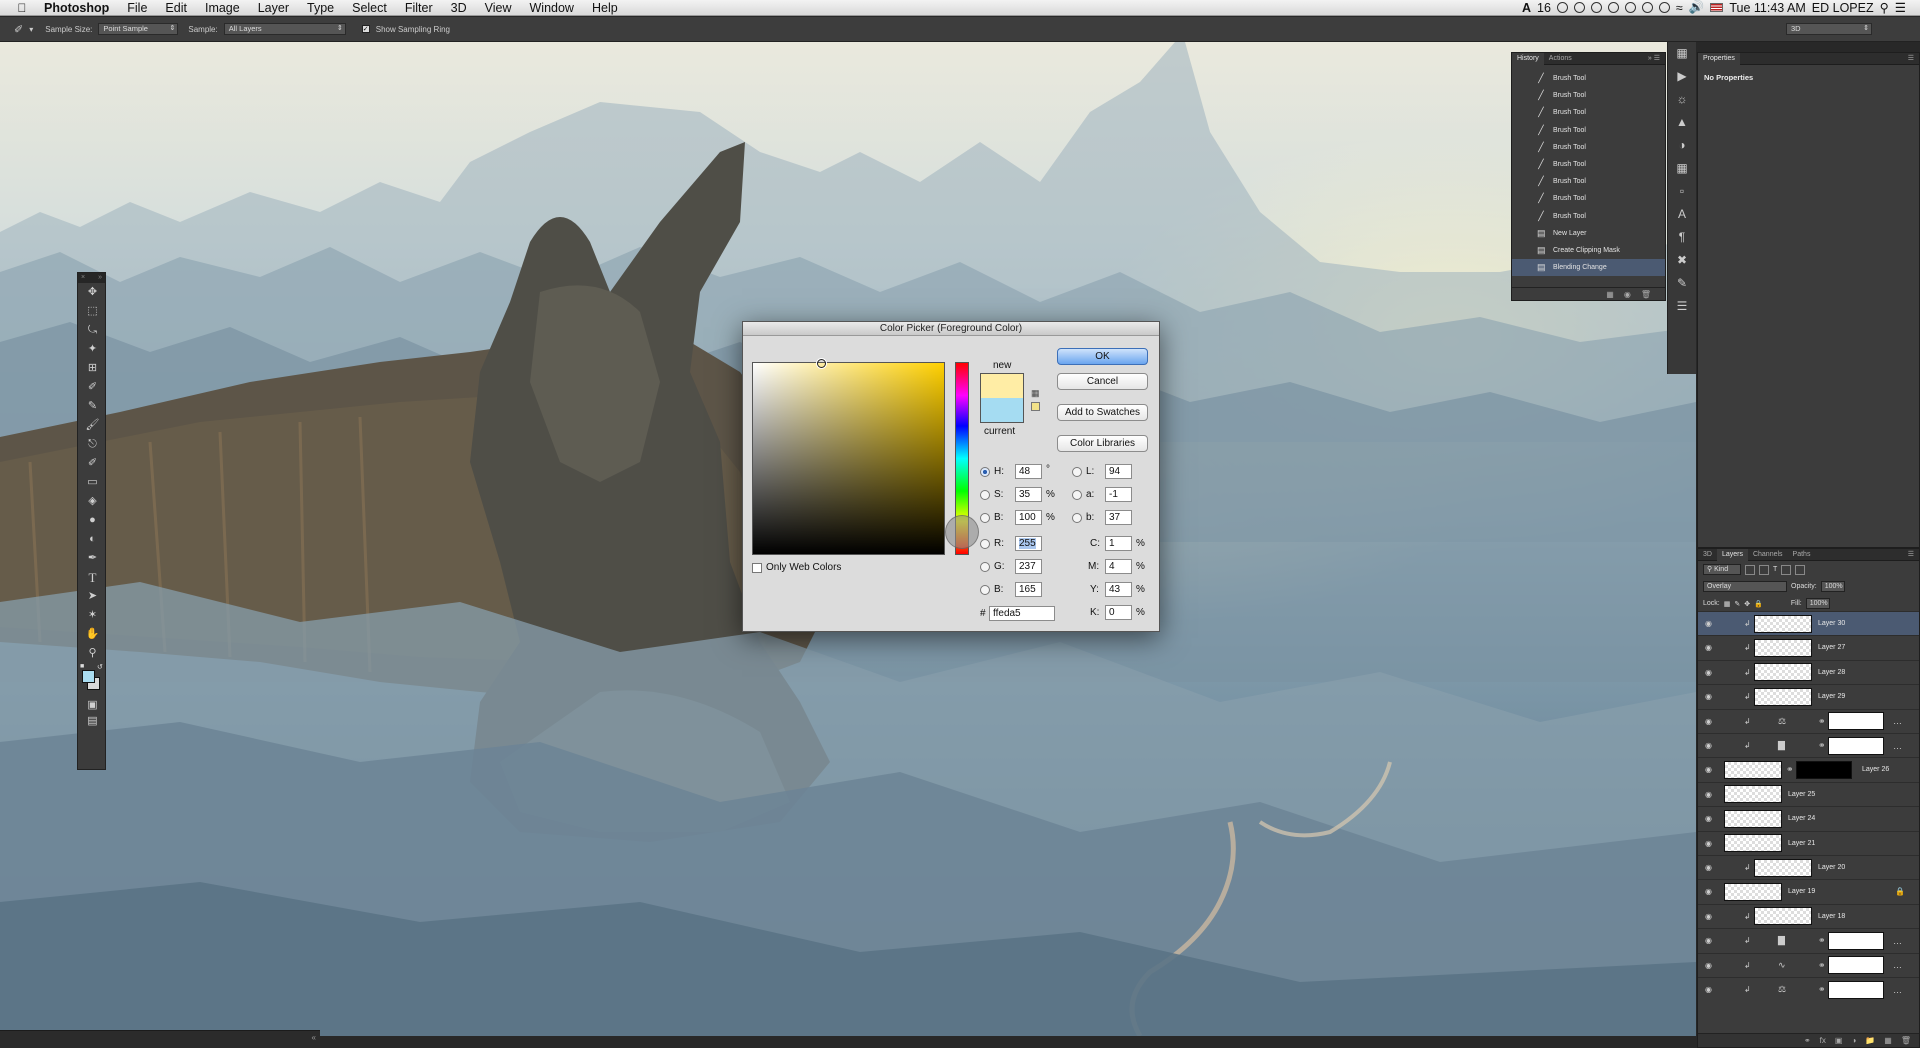  I want to click on tab-3d: 3D, so click(1707, 555).